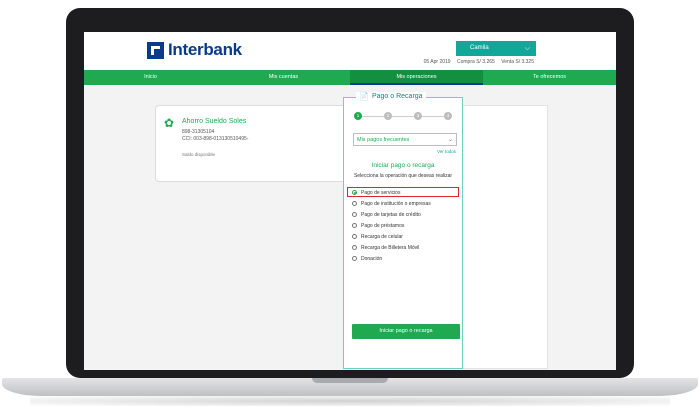  I want to click on option-recarga-celular: Recarga de celular, so click(377, 236).